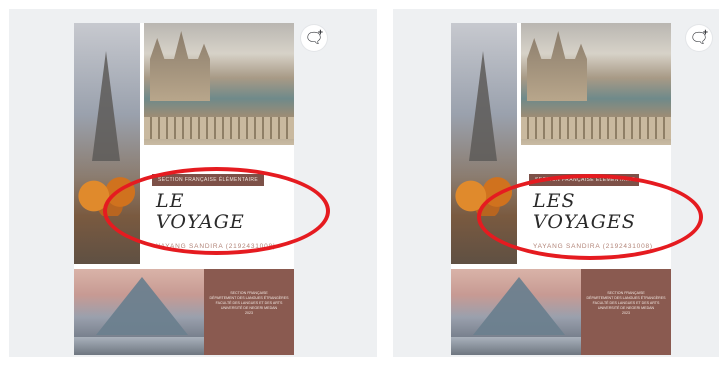 Image resolution: width=723 pixels, height=365 pixels. I want to click on poster-title: LE VOYAGE, so click(200, 212).